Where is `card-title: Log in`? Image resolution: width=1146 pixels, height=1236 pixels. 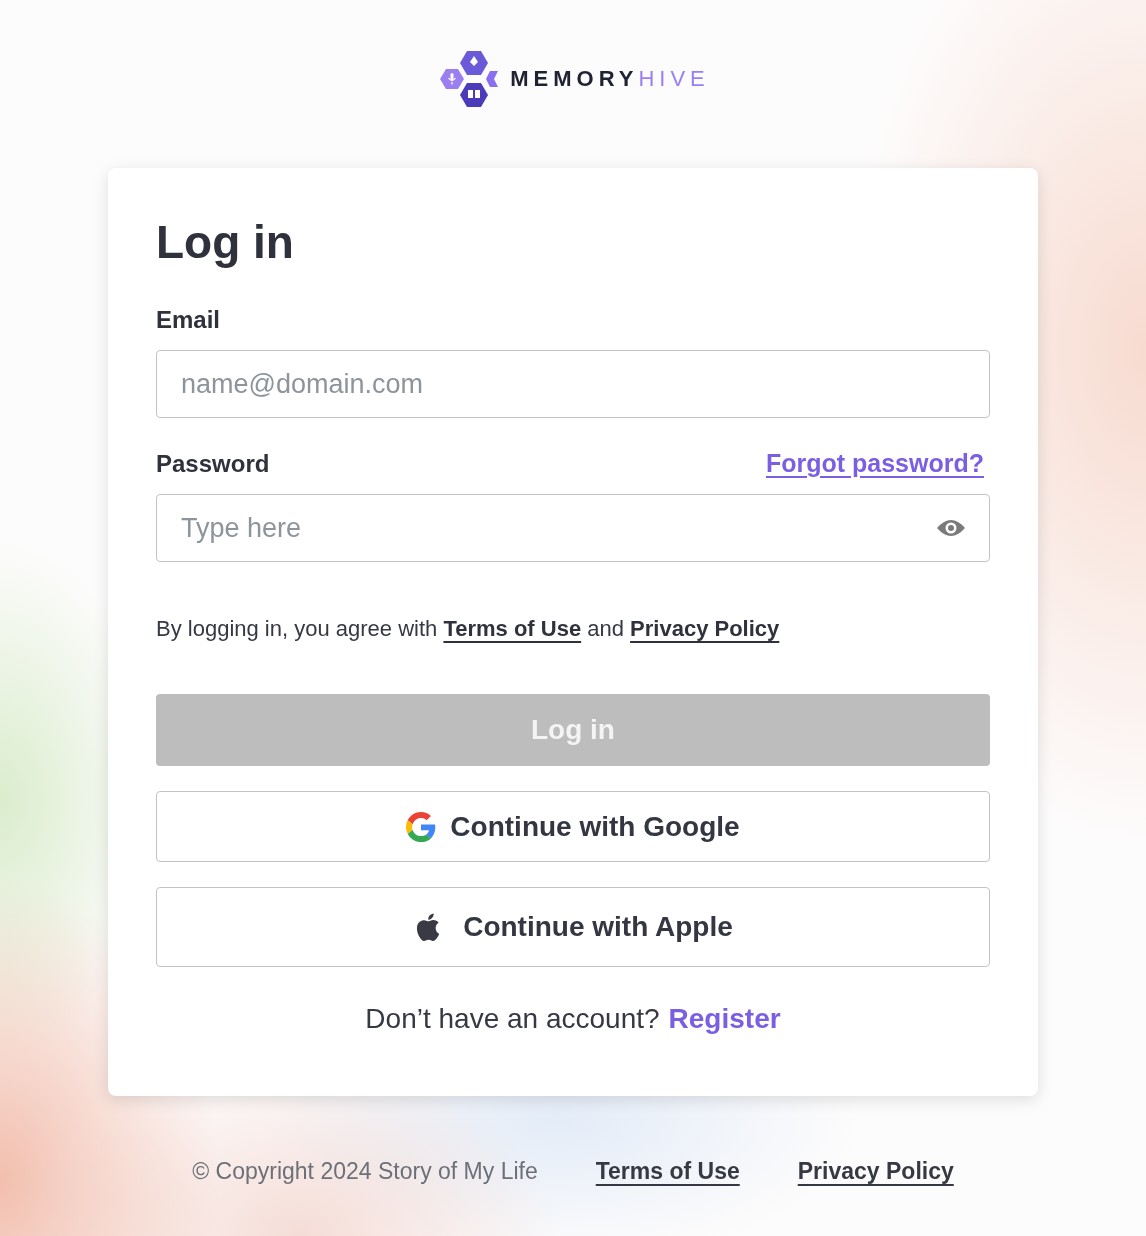 card-title: Log in is located at coordinates (225, 242).